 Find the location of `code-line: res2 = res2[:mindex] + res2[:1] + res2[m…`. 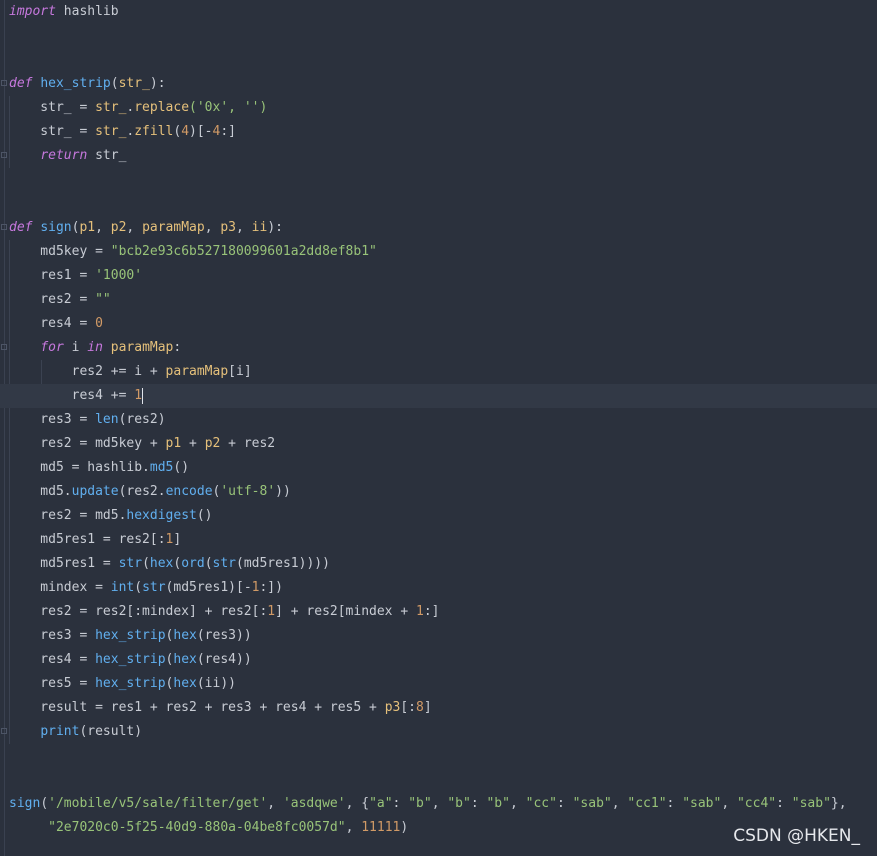

code-line: res2 = res2[:mindex] + res2[:1] + res2[m… is located at coordinates (224, 612).